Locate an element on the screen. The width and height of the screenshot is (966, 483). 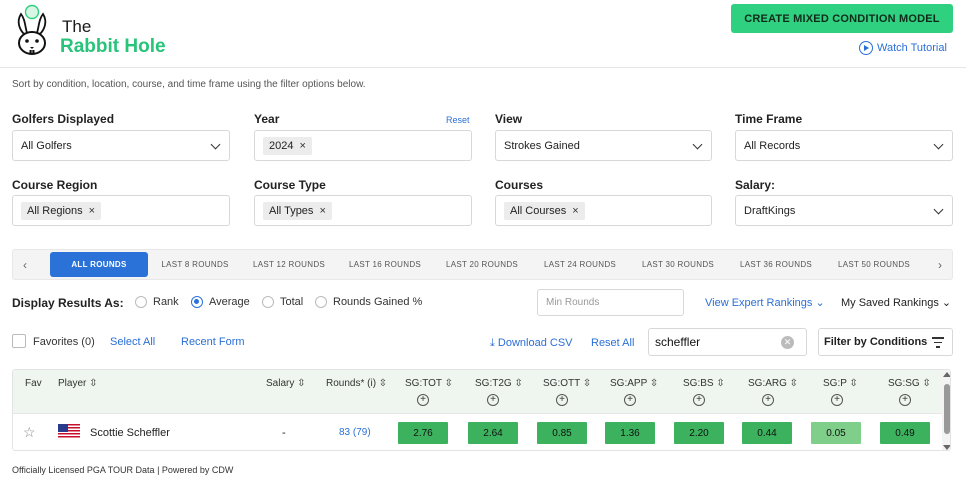
tab-last-24-rounds: LAST 24 ROUNDS is located at coordinates (580, 264).